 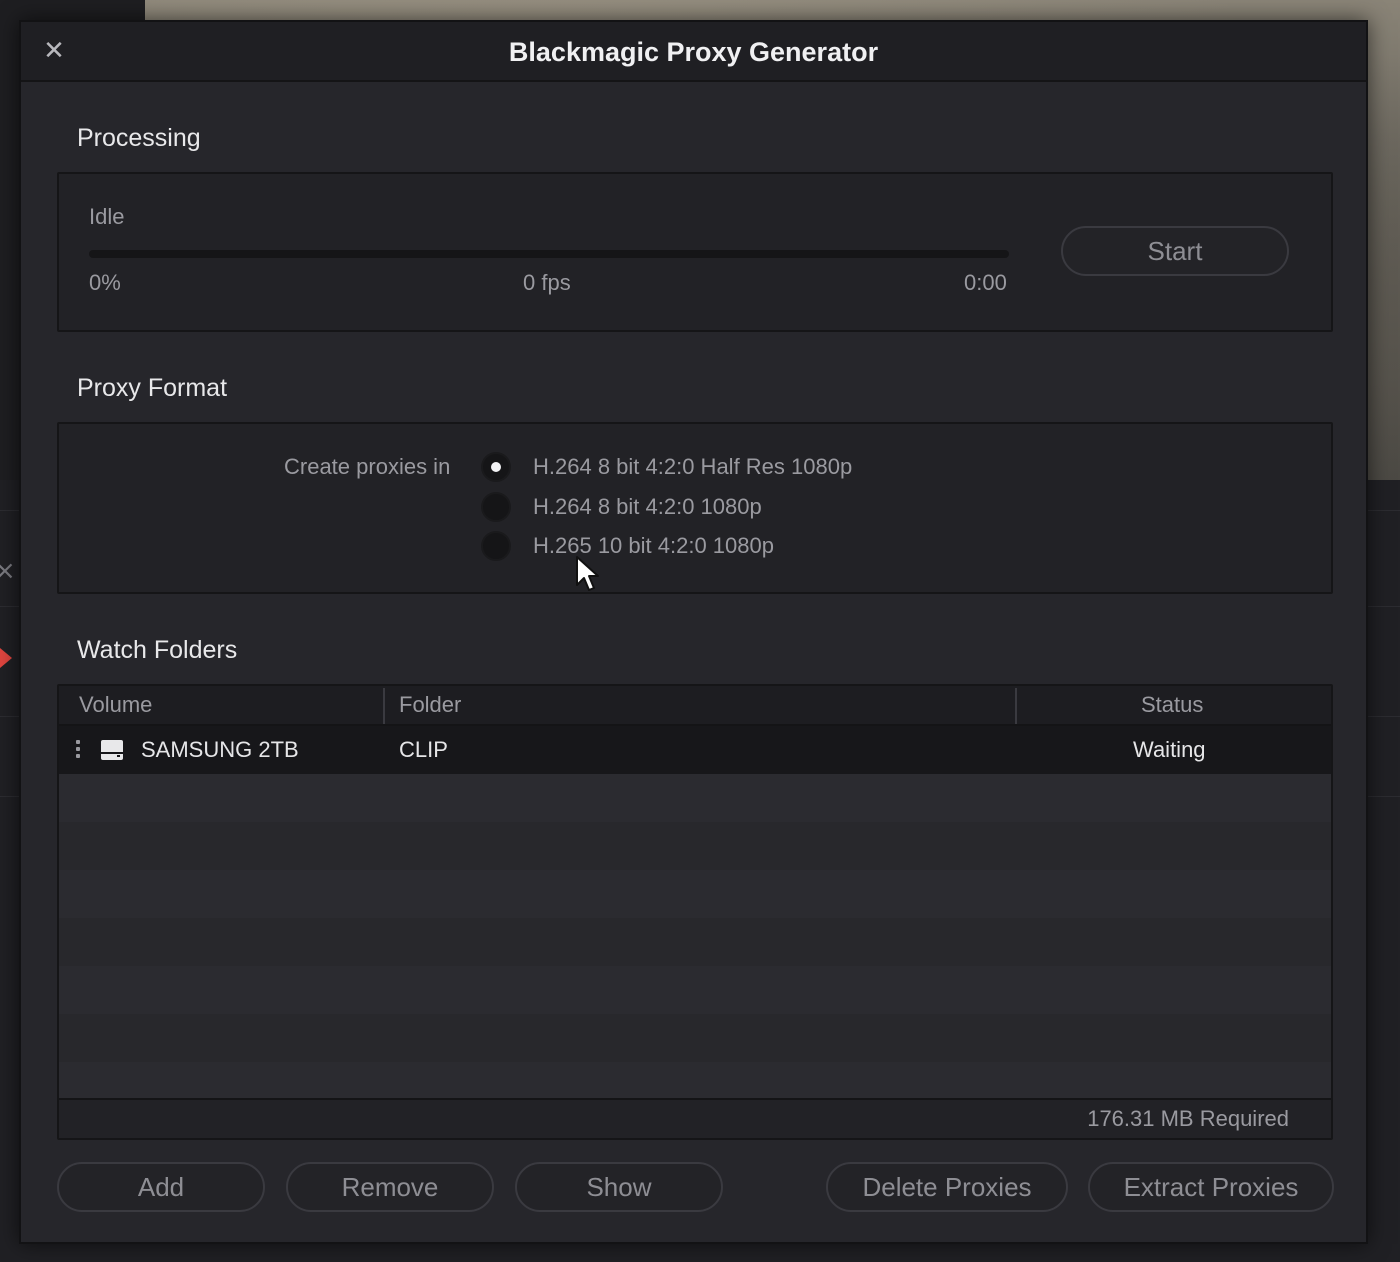 What do you see at coordinates (1188, 1118) in the screenshot?
I see `space-required-text: 176.31 MB Required` at bounding box center [1188, 1118].